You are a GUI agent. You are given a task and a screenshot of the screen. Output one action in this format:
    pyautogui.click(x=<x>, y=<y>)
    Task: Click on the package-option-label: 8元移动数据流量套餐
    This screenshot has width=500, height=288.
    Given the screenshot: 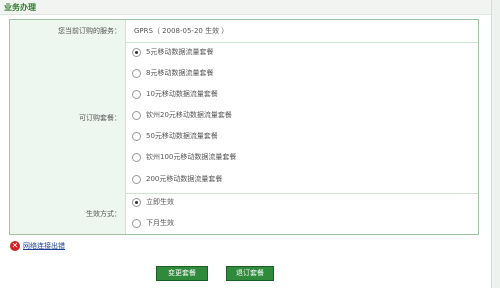 What is the action you would take?
    pyautogui.click(x=180, y=73)
    